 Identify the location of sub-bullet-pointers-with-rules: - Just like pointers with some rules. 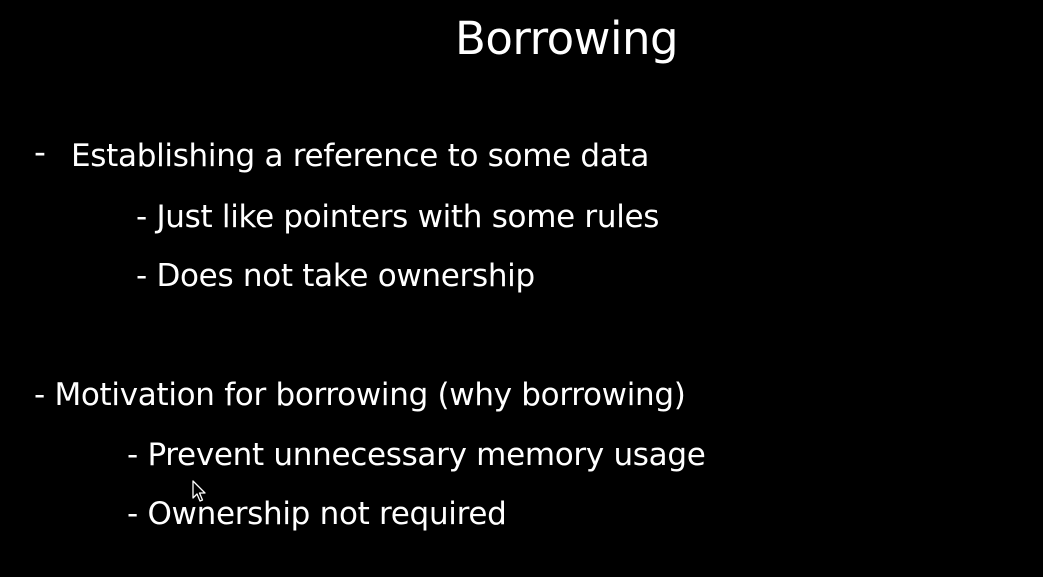
(398, 217).